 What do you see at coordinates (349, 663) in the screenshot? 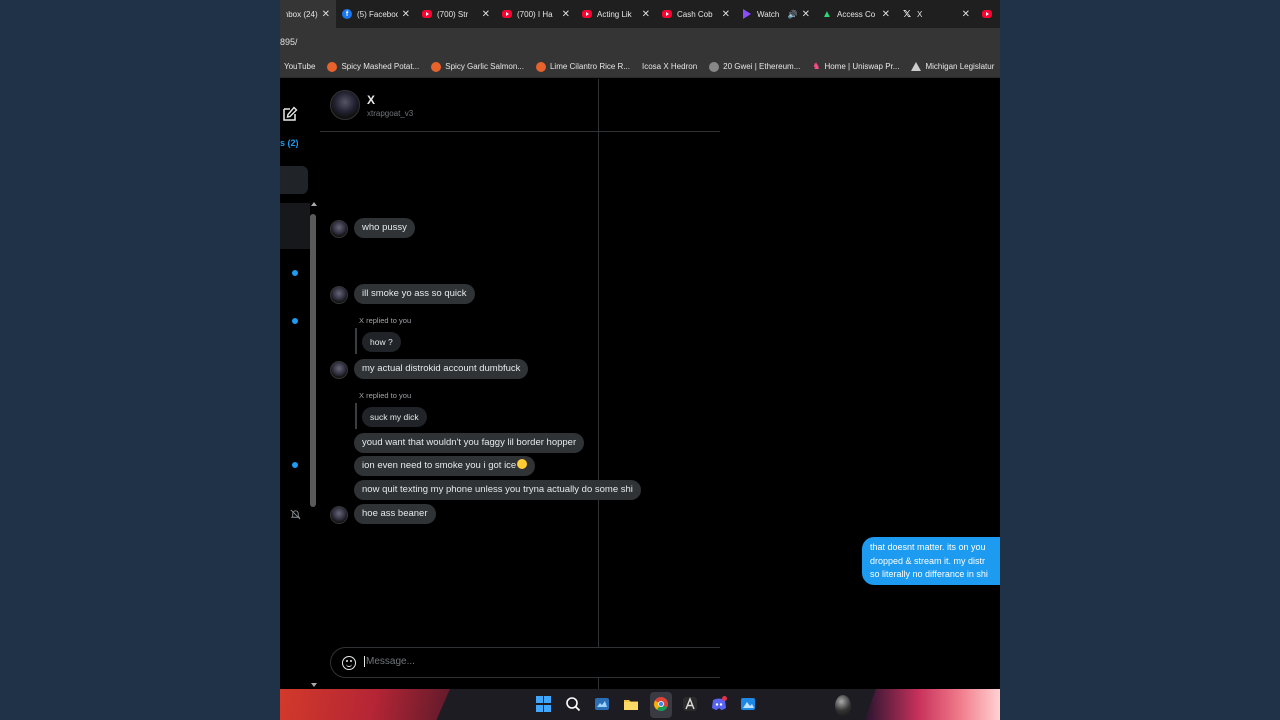
I see `emoji-picker-icon` at bounding box center [349, 663].